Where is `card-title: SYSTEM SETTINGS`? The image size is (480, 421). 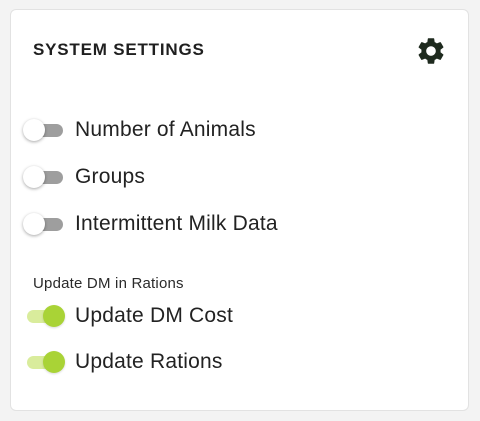
card-title: SYSTEM SETTINGS is located at coordinates (119, 49).